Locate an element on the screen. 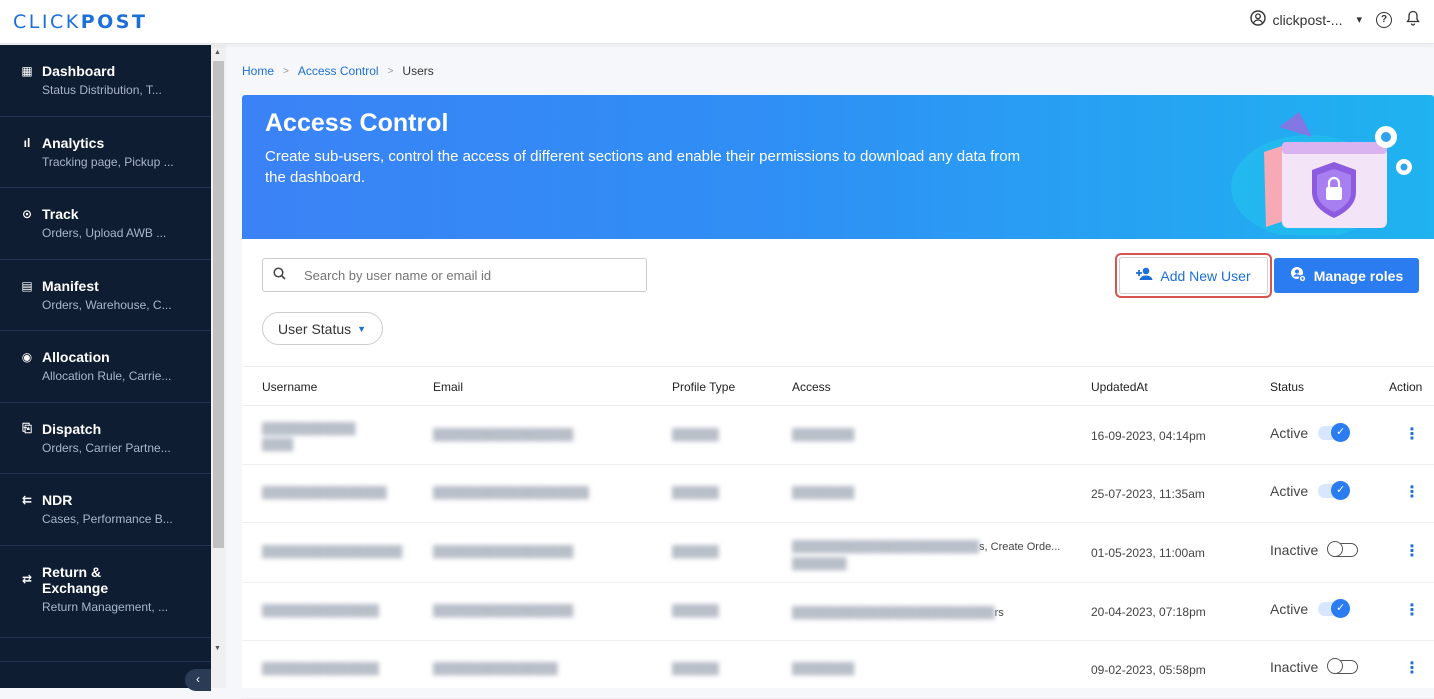  header-email: Email is located at coordinates (448, 387).